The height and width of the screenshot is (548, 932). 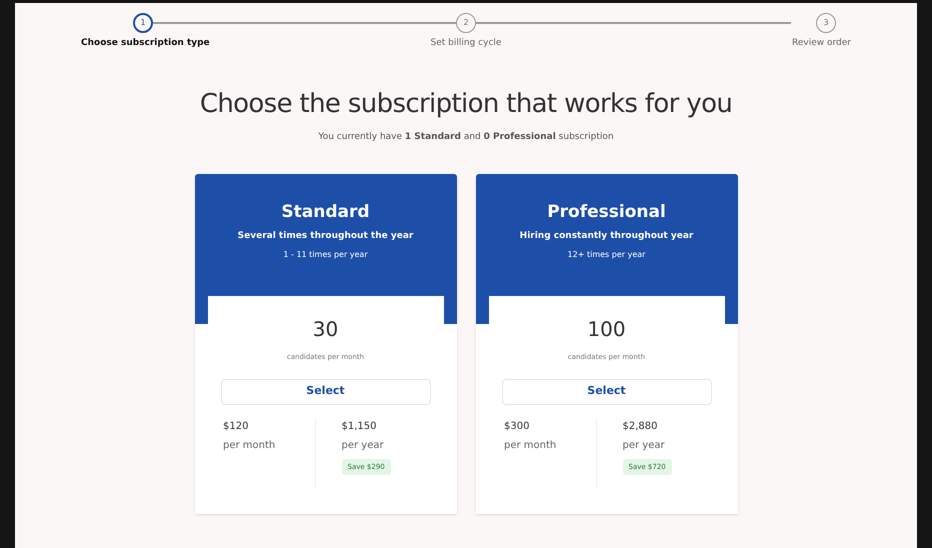 What do you see at coordinates (517, 427) in the screenshot?
I see `monthly-price: $300` at bounding box center [517, 427].